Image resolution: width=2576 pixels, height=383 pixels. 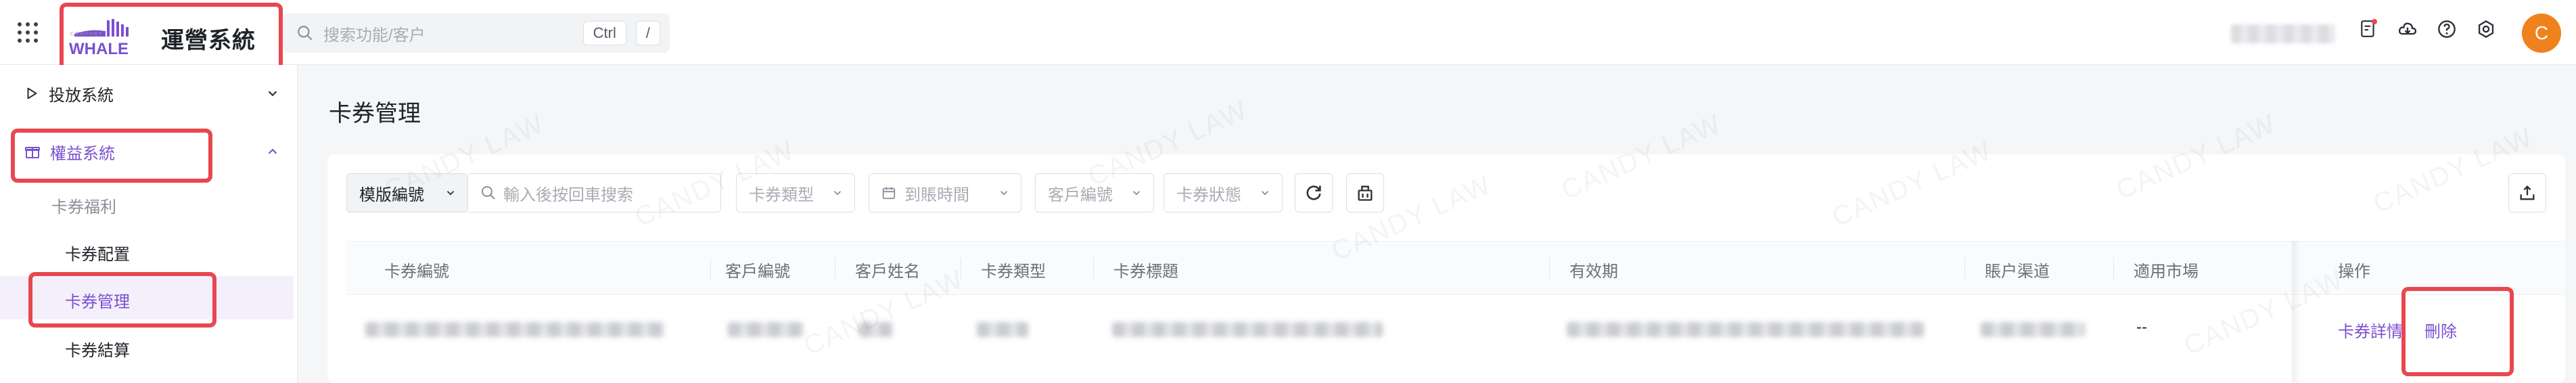 What do you see at coordinates (604, 33) in the screenshot?
I see `shortcut-ctrl: Ctrl` at bounding box center [604, 33].